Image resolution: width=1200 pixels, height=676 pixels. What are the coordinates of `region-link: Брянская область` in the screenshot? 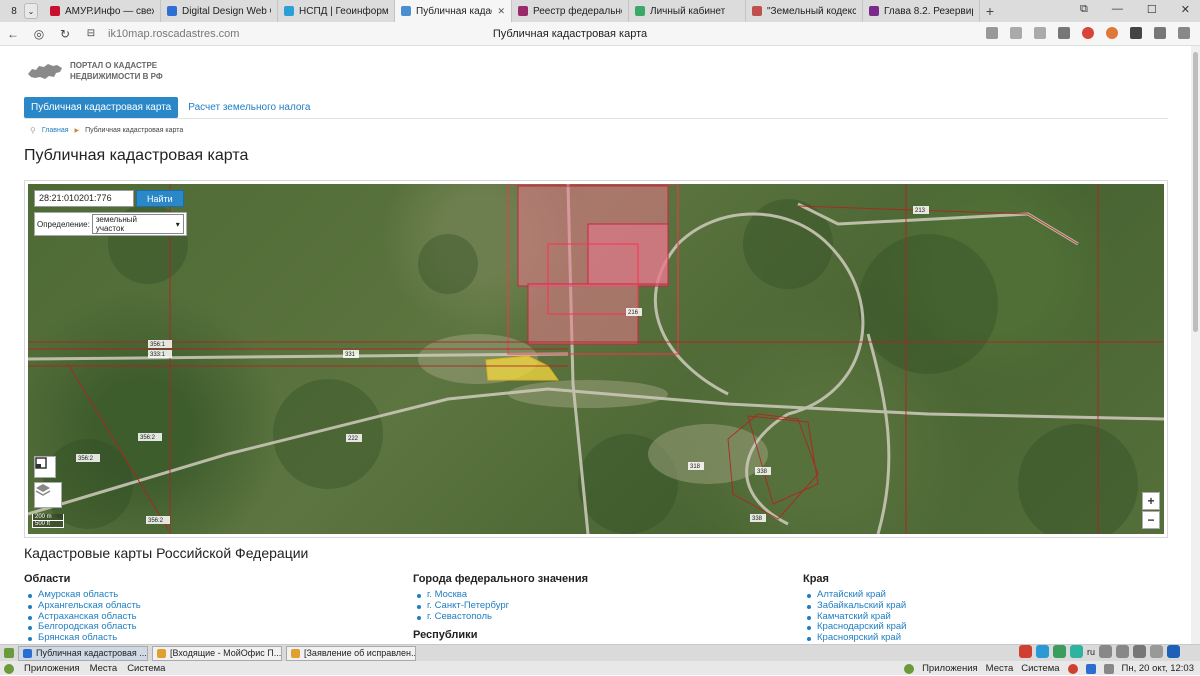 It's located at (82, 638).